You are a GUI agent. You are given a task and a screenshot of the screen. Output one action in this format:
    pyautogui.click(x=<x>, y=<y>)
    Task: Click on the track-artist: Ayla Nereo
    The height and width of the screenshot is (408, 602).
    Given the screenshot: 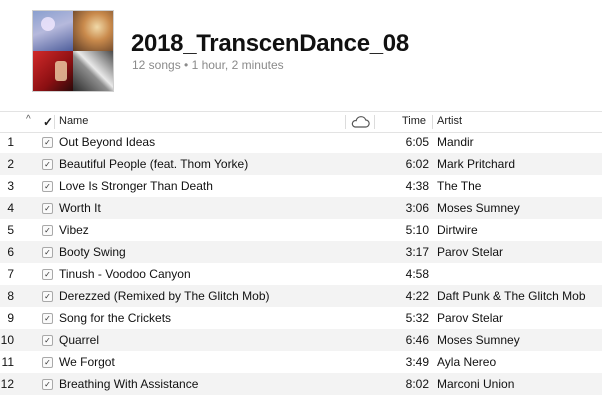 What is the action you would take?
    pyautogui.click(x=467, y=362)
    